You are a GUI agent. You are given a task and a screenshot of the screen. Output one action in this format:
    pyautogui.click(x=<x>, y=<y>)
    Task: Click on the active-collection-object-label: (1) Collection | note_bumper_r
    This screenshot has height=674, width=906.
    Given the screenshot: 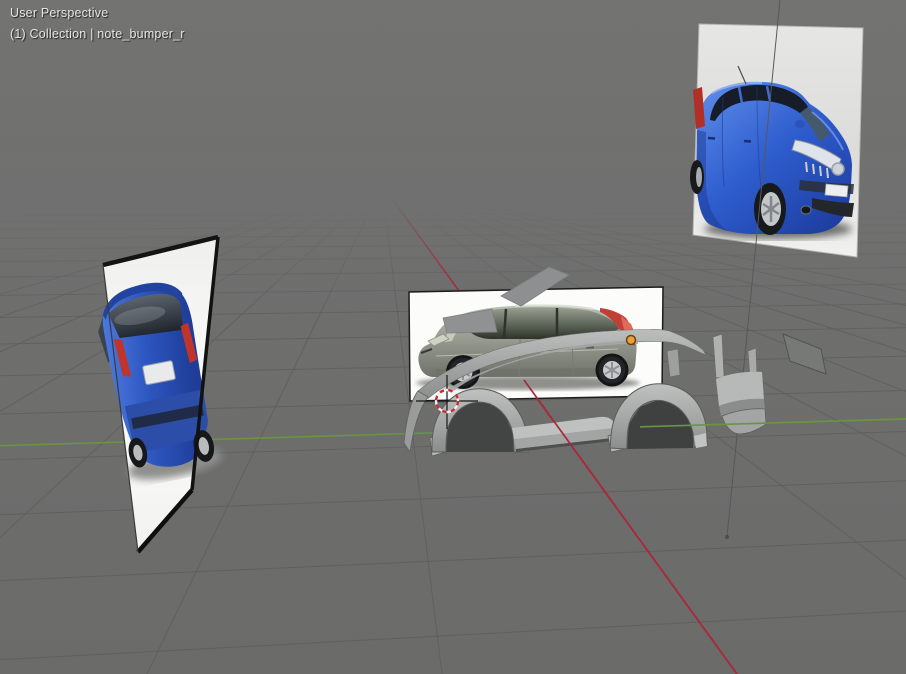 What is the action you would take?
    pyautogui.click(x=97, y=34)
    